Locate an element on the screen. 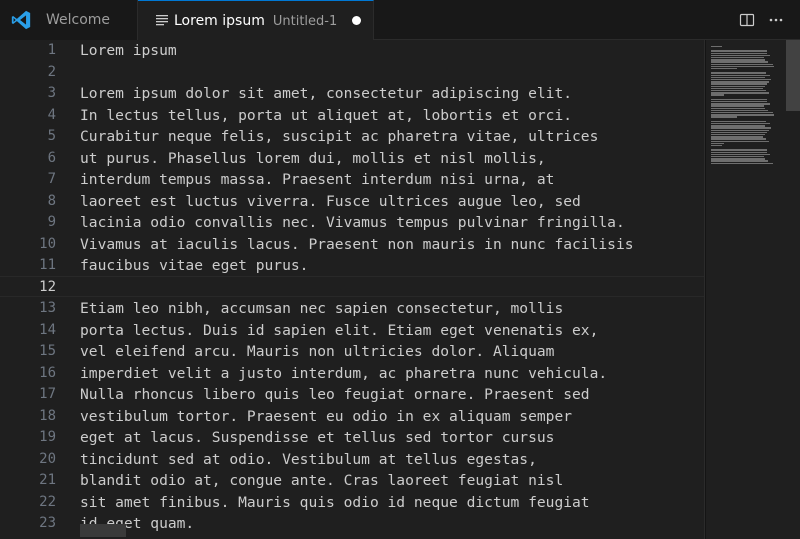 The height and width of the screenshot is (539, 800). vertical-scrollbar-track is located at coordinates (792, 289).